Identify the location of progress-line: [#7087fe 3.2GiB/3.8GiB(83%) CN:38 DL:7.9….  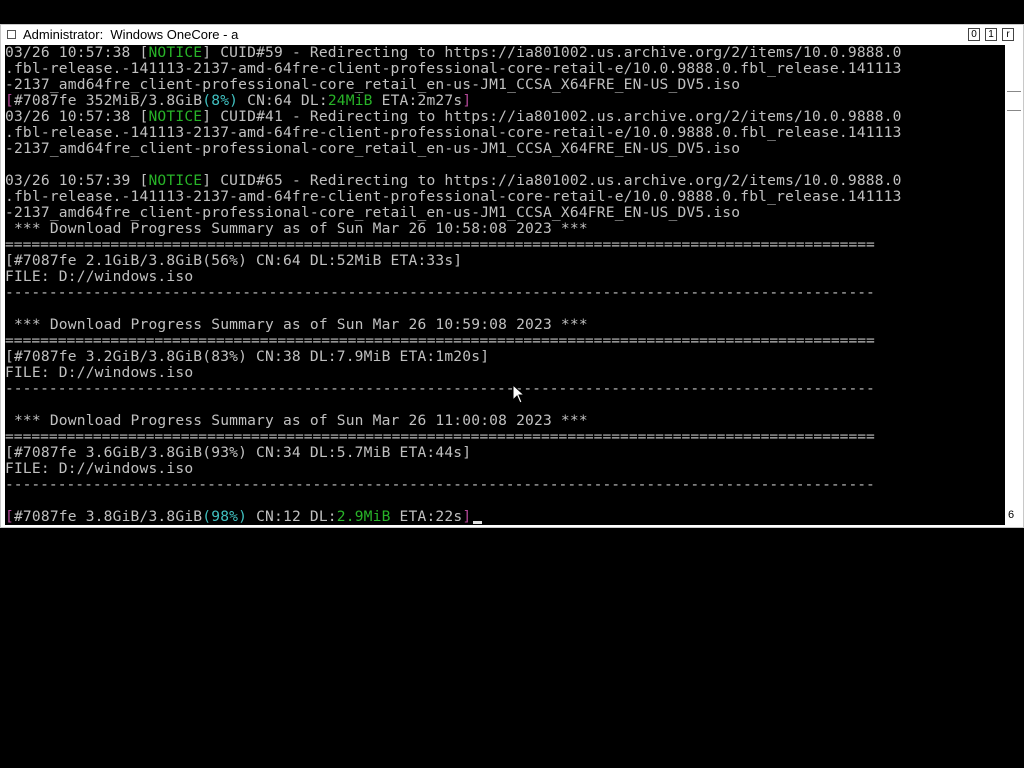
(247, 356).